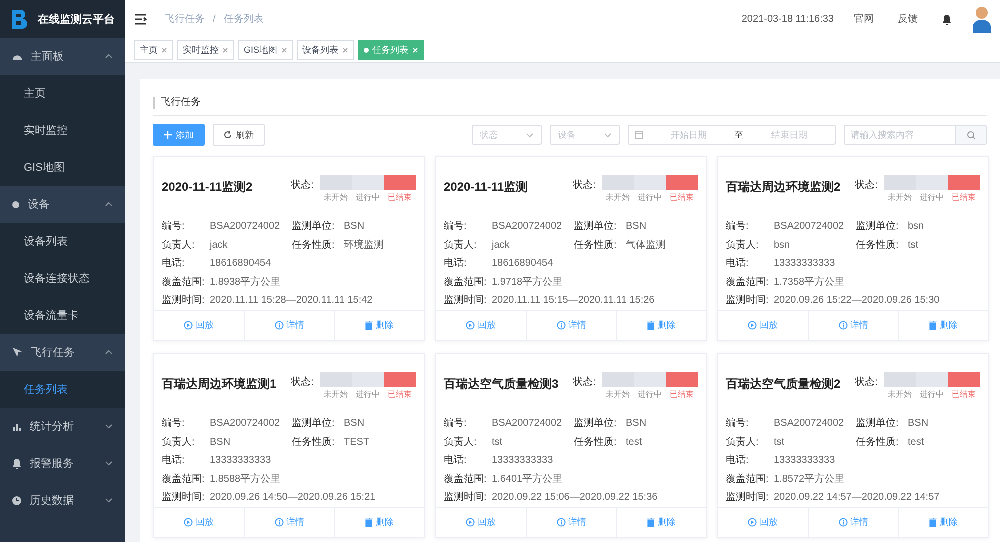  Describe the element at coordinates (635, 443) in the screenshot. I see `field-value: test` at that location.